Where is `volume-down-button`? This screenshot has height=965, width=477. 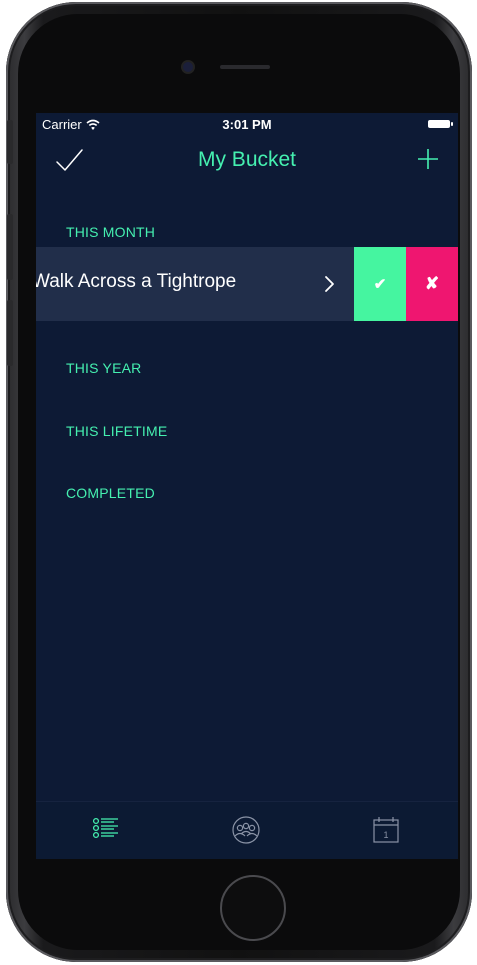
volume-down-button is located at coordinates (10, 333).